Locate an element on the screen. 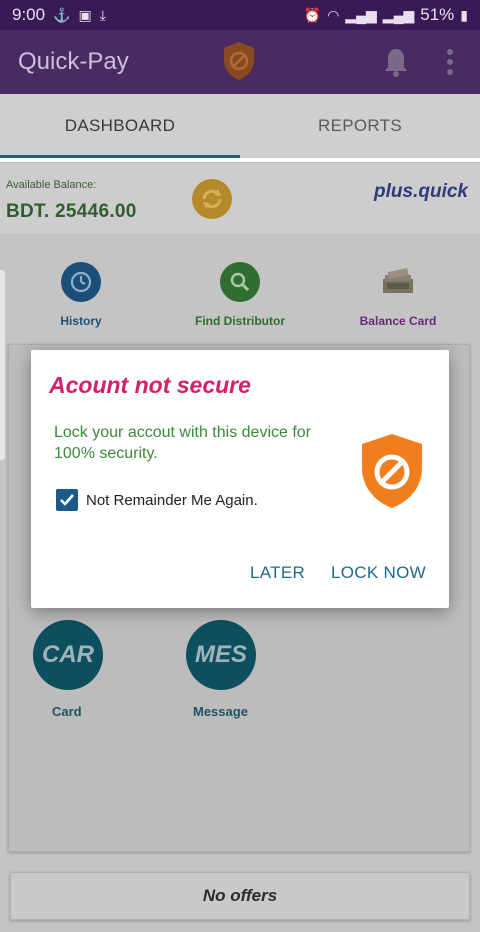 The height and width of the screenshot is (932, 480). balance-value: BDT. 25446.00 is located at coordinates (71, 211).